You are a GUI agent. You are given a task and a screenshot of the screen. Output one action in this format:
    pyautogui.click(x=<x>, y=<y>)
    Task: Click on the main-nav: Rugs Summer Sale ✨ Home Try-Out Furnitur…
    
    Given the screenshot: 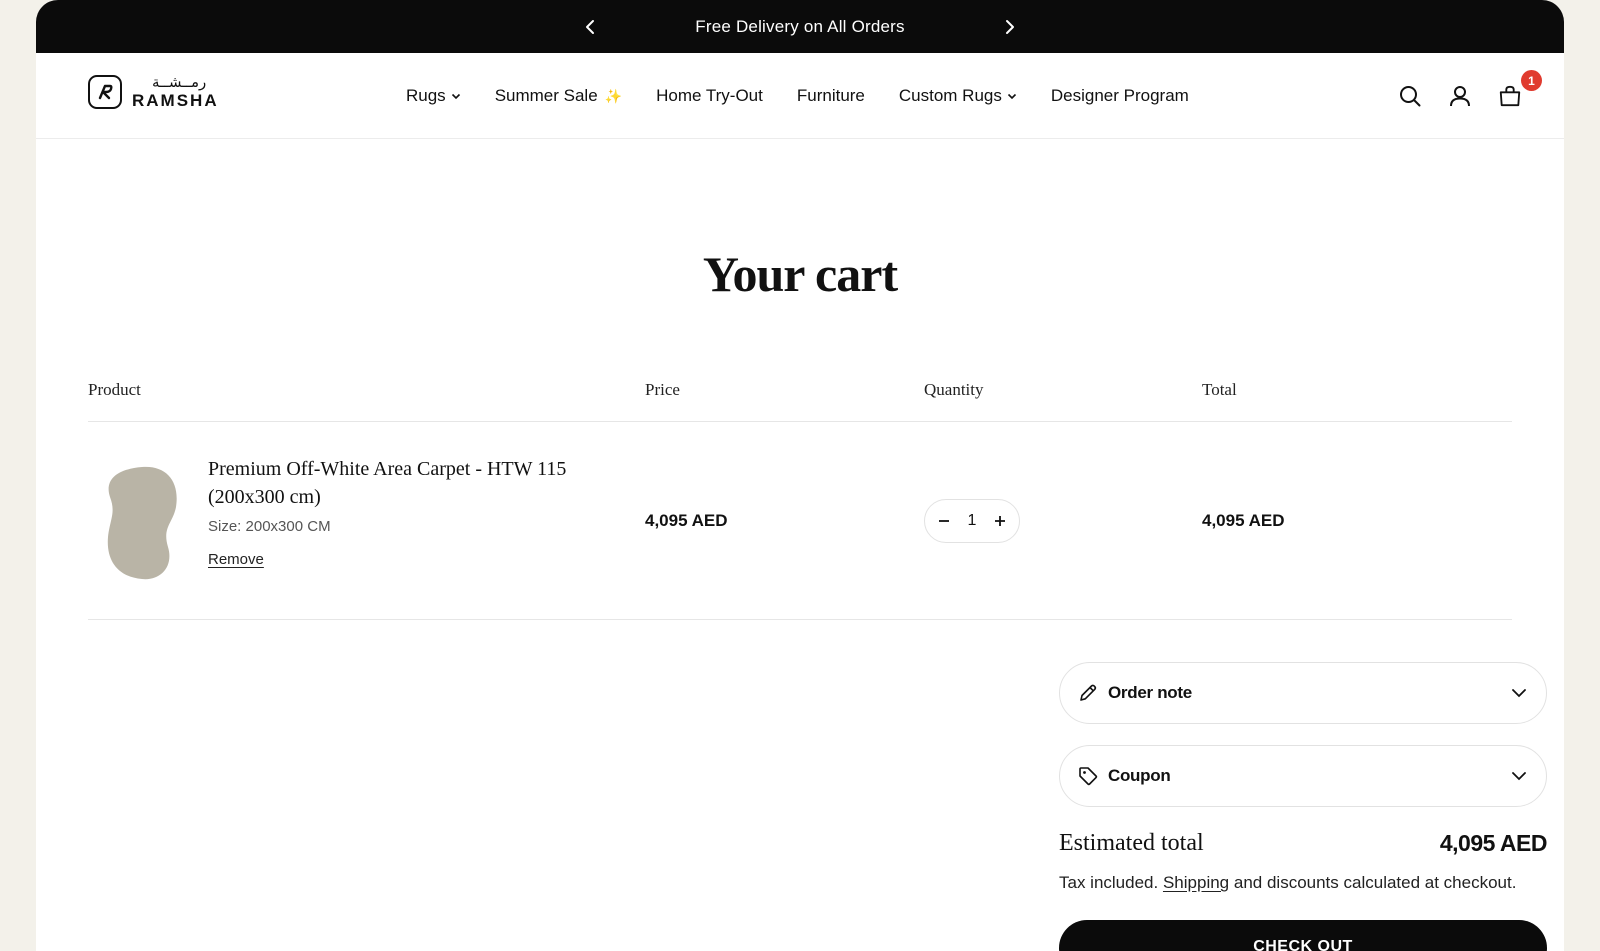 What is the action you would take?
    pyautogui.click(x=797, y=96)
    